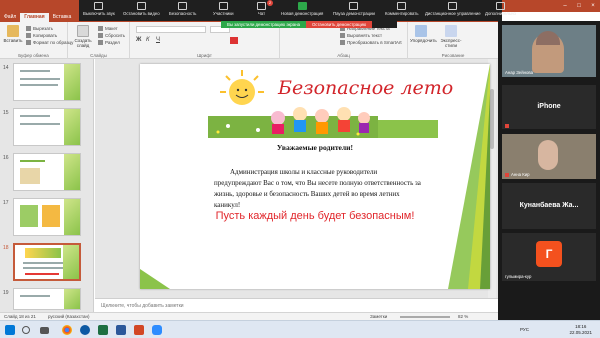  What do you see at coordinates (223, 9) in the screenshot?
I see `participants-button: Участники` at bounding box center [223, 9].